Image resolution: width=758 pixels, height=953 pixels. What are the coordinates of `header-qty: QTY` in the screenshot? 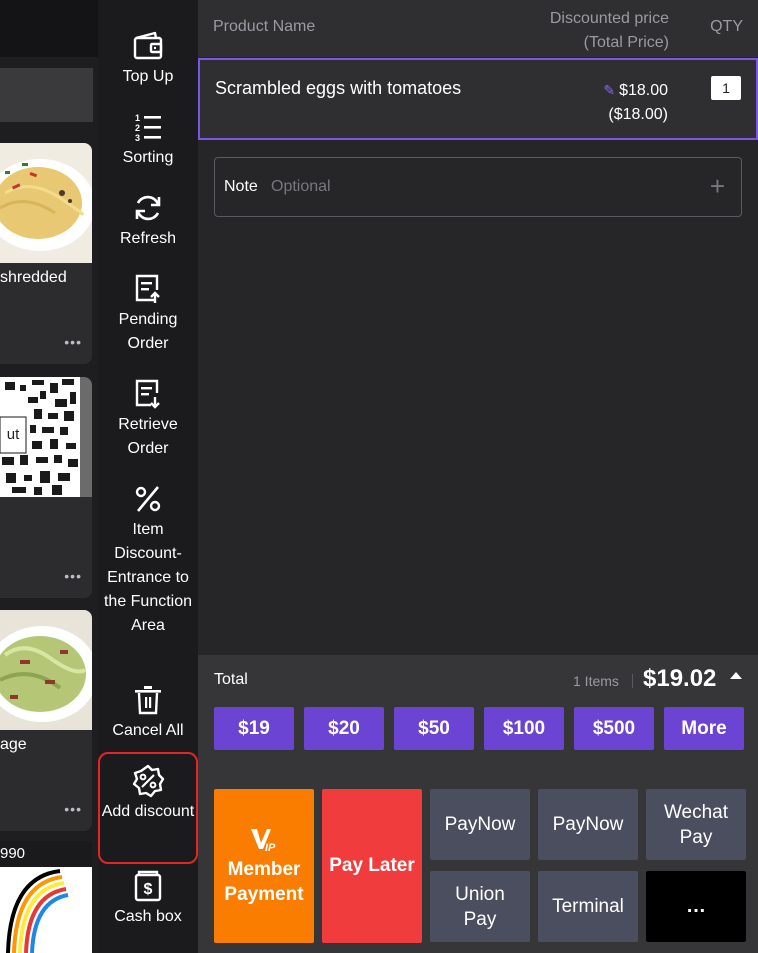 It's located at (726, 26).